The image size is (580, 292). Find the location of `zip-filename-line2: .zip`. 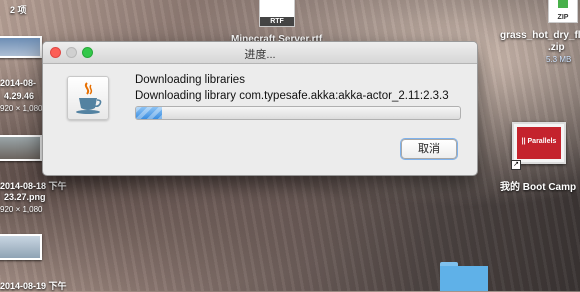

zip-filename-line2: .zip is located at coordinates (556, 47).